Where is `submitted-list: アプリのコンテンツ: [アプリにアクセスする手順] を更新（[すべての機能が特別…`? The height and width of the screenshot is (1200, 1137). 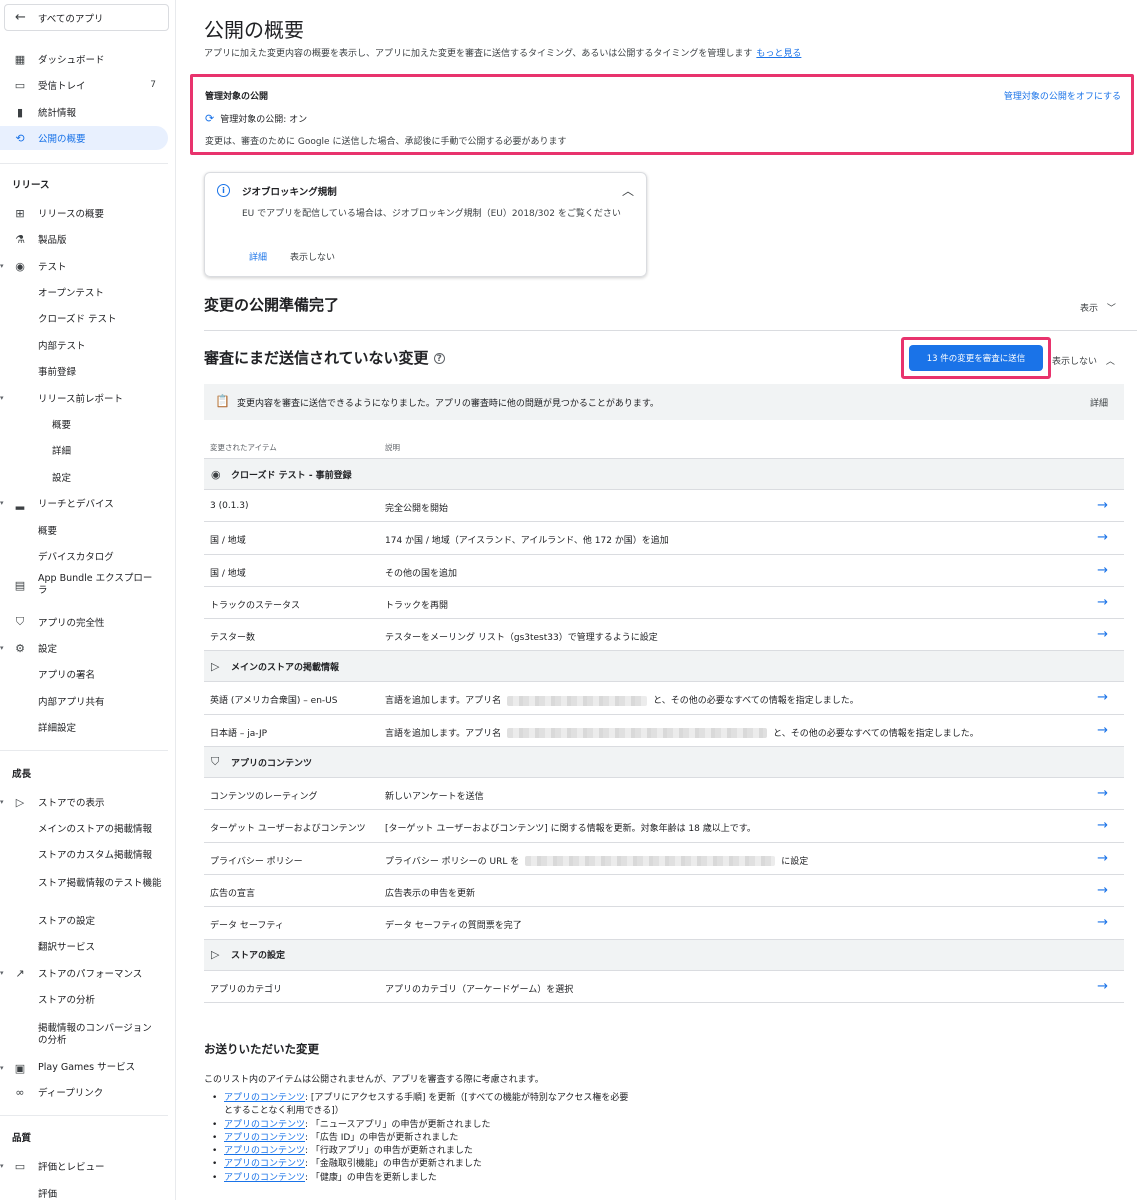 submitted-list: アプリのコンテンツ: [アプリにアクセスする手順] を更新（[すべての機能が特別… is located at coordinates (422, 1138).